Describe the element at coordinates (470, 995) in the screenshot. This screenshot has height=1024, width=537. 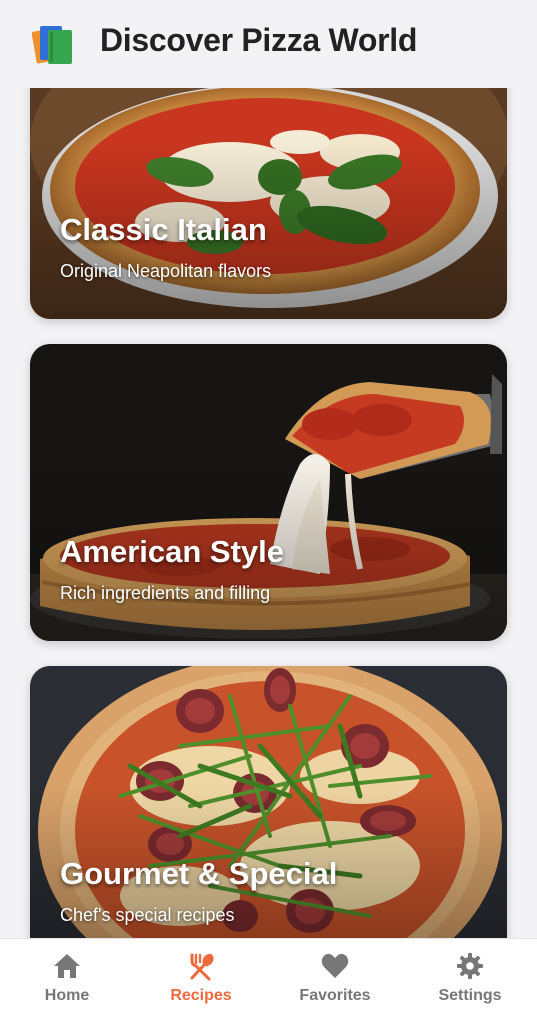
I see `nav-label-settings: Settings` at that location.